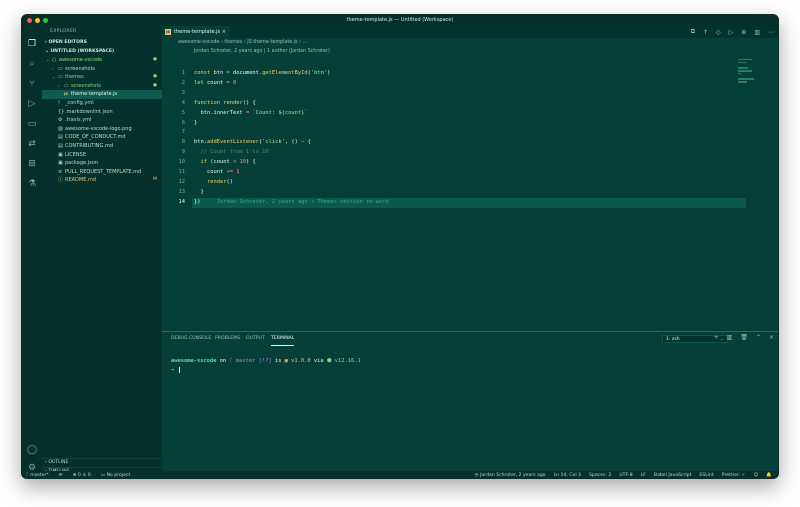 This screenshot has width=800, height=507. Describe the element at coordinates (730, 337) in the screenshot. I see `split-terminal-icon: ▥` at that location.